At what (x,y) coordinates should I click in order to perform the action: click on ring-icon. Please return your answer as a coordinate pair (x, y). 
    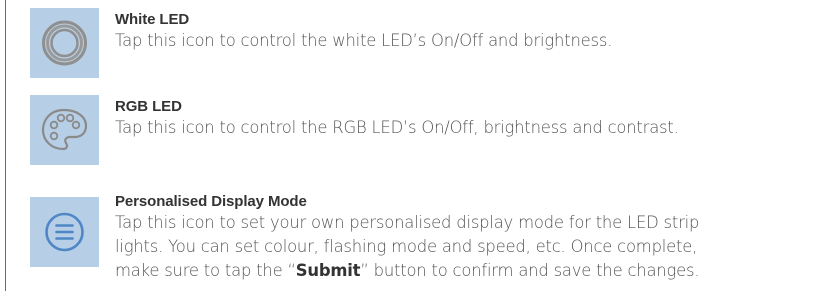
    Looking at the image, I should click on (64, 43).